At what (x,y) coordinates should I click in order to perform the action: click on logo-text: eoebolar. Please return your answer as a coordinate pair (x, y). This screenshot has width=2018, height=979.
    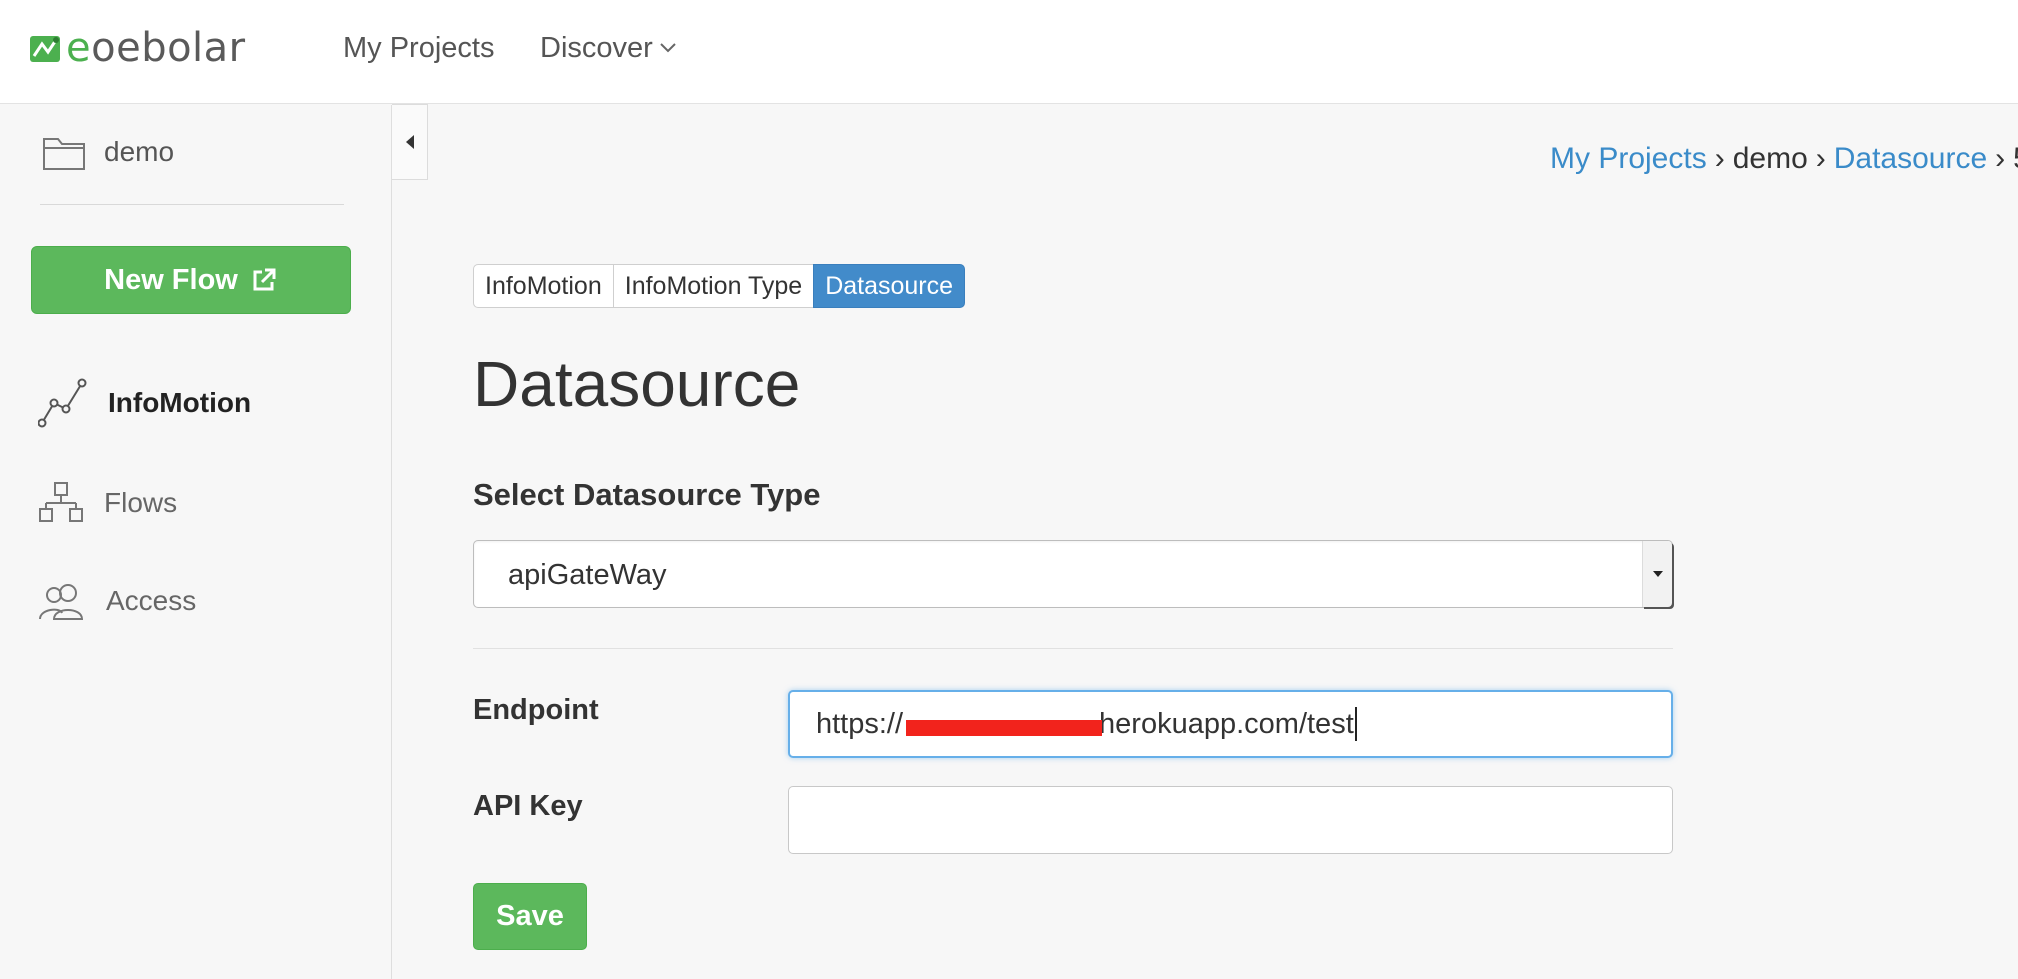
    Looking at the image, I should click on (156, 48).